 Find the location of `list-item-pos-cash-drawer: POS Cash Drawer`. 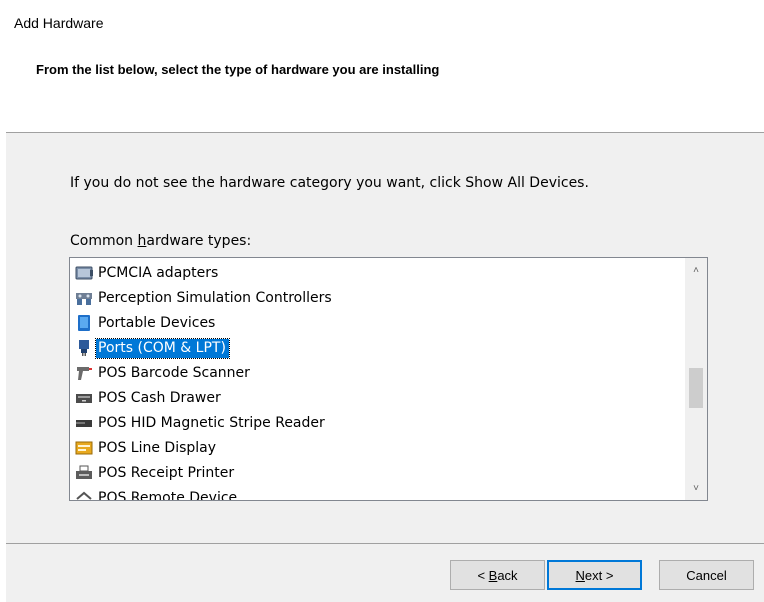

list-item-pos-cash-drawer: POS Cash Drawer is located at coordinates (149, 398).